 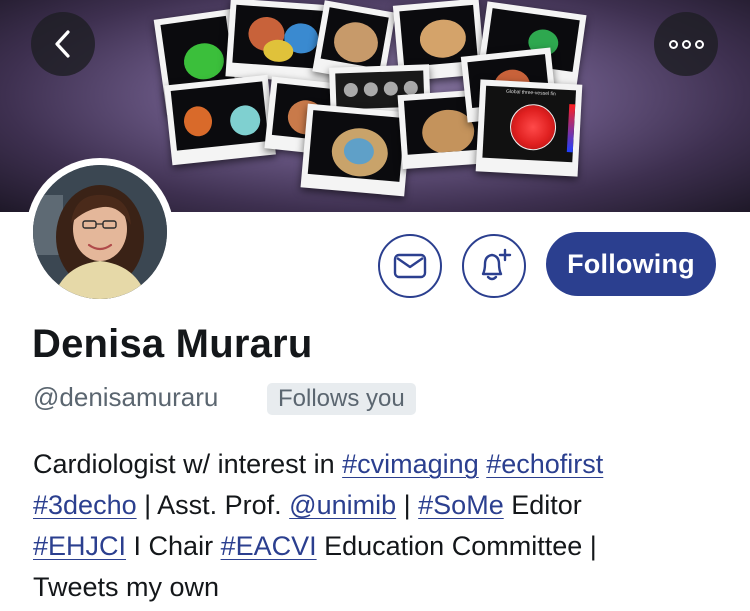 I want to click on more-options-button, so click(x=686, y=44).